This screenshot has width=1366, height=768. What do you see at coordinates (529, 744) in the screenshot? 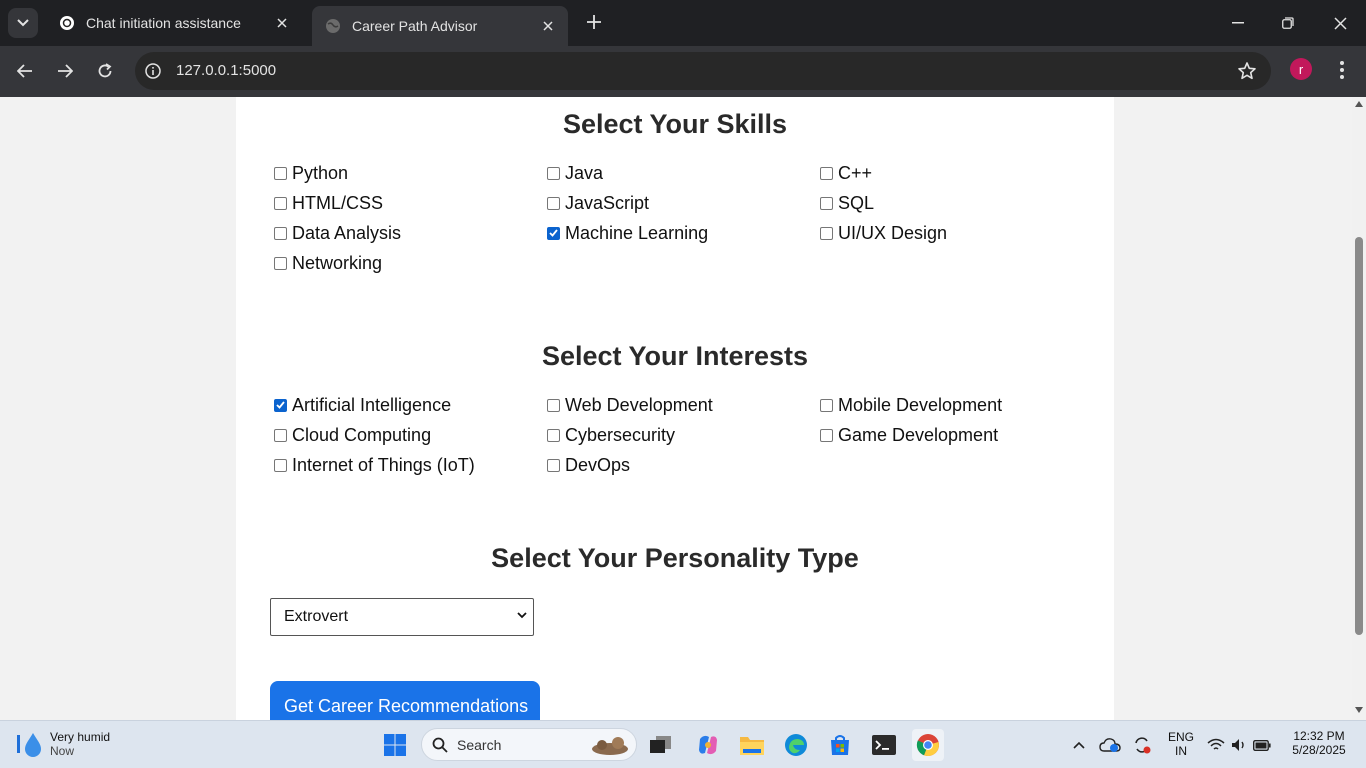
I see `taskbar-search: Search` at bounding box center [529, 744].